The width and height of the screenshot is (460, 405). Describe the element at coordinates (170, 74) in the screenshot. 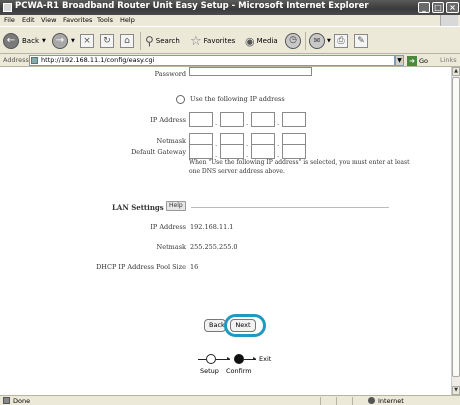

I see `password-label: Password` at that location.